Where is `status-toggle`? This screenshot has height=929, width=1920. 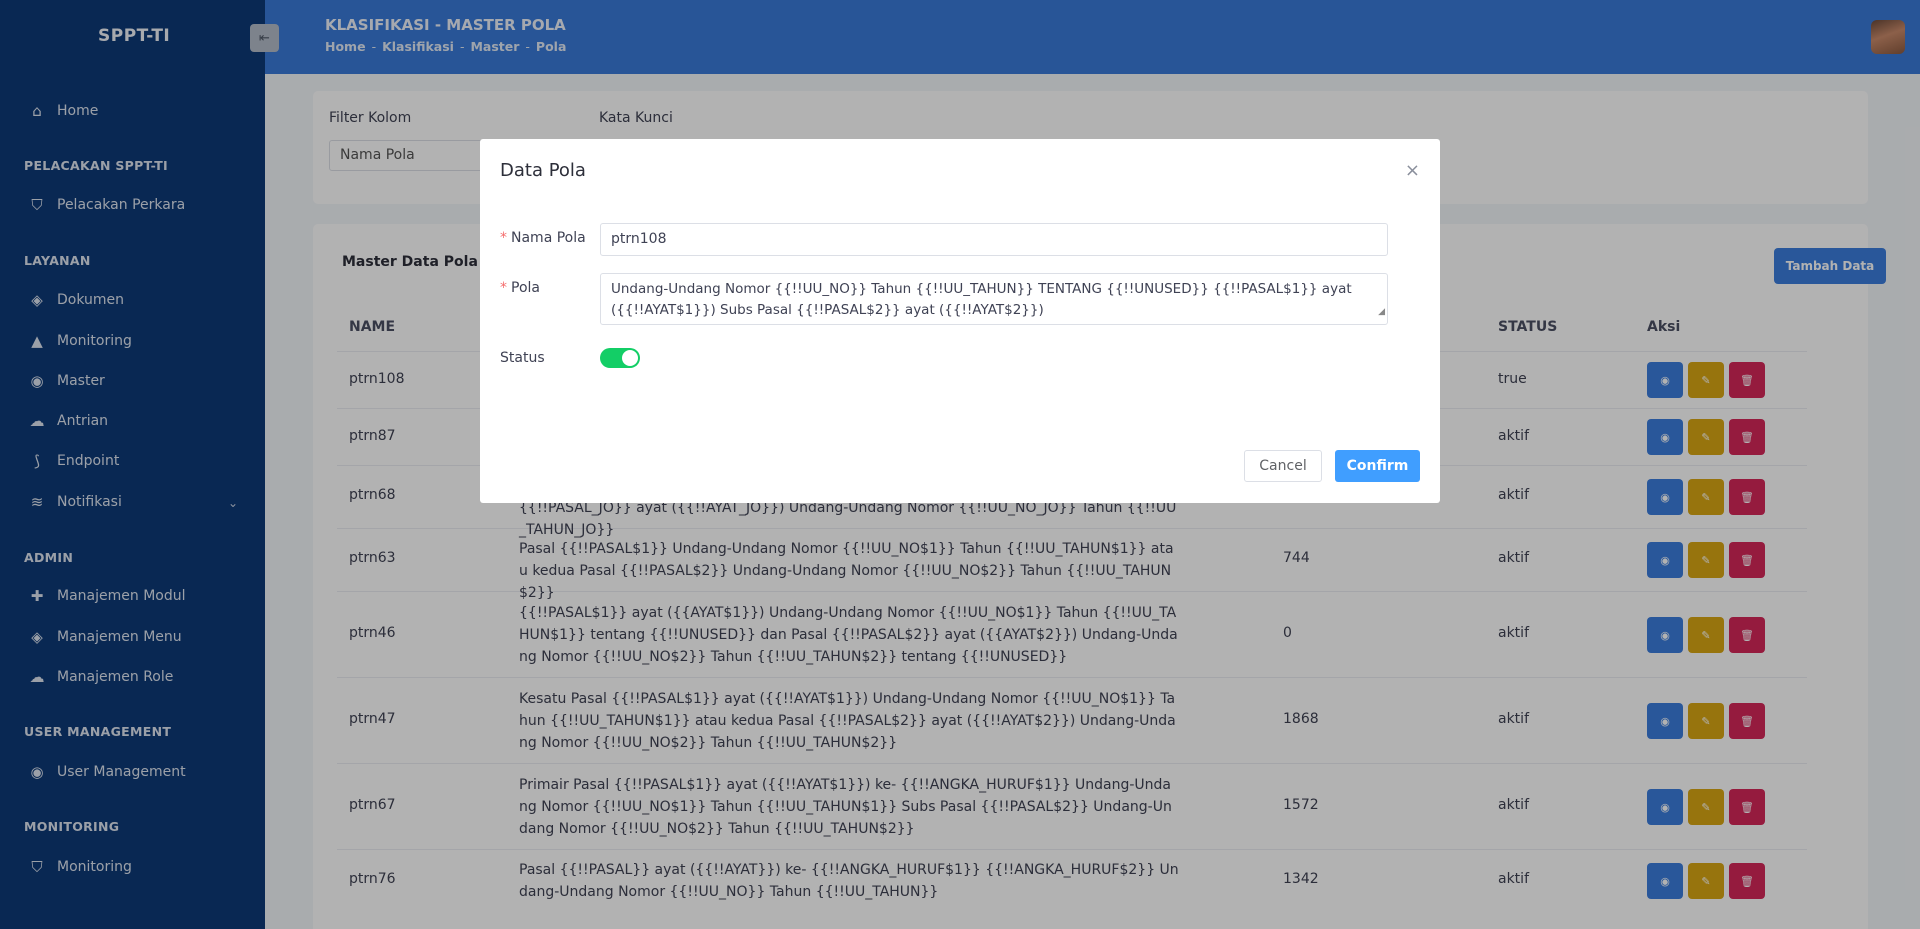 status-toggle is located at coordinates (620, 358).